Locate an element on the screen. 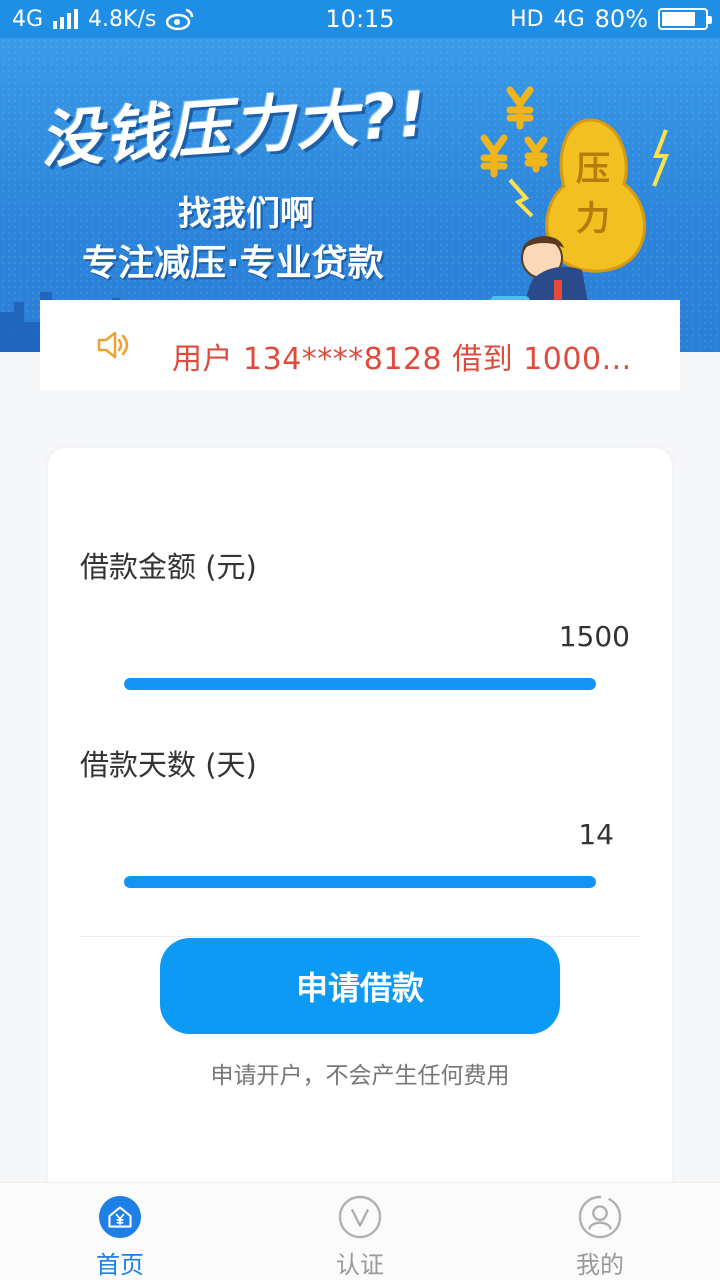  weibo-icon is located at coordinates (180, 19).